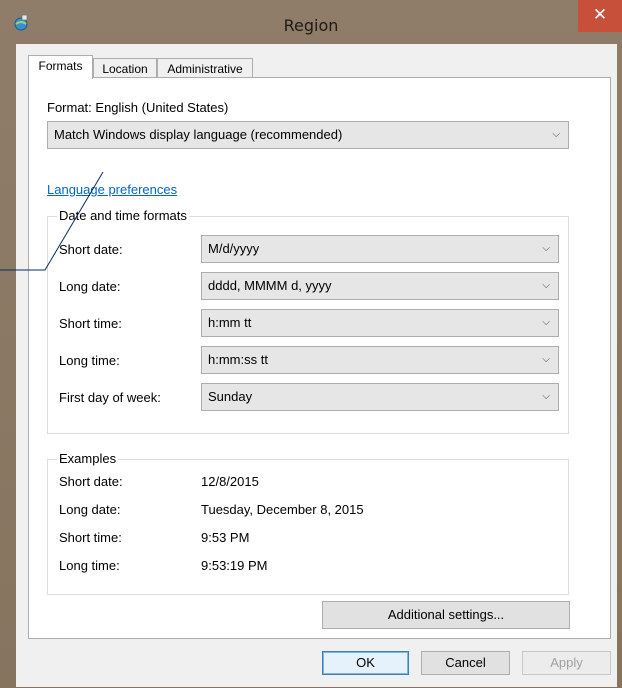 The height and width of the screenshot is (688, 622). What do you see at coordinates (230, 481) in the screenshot?
I see `example-short-date-value: 12/8/2015` at bounding box center [230, 481].